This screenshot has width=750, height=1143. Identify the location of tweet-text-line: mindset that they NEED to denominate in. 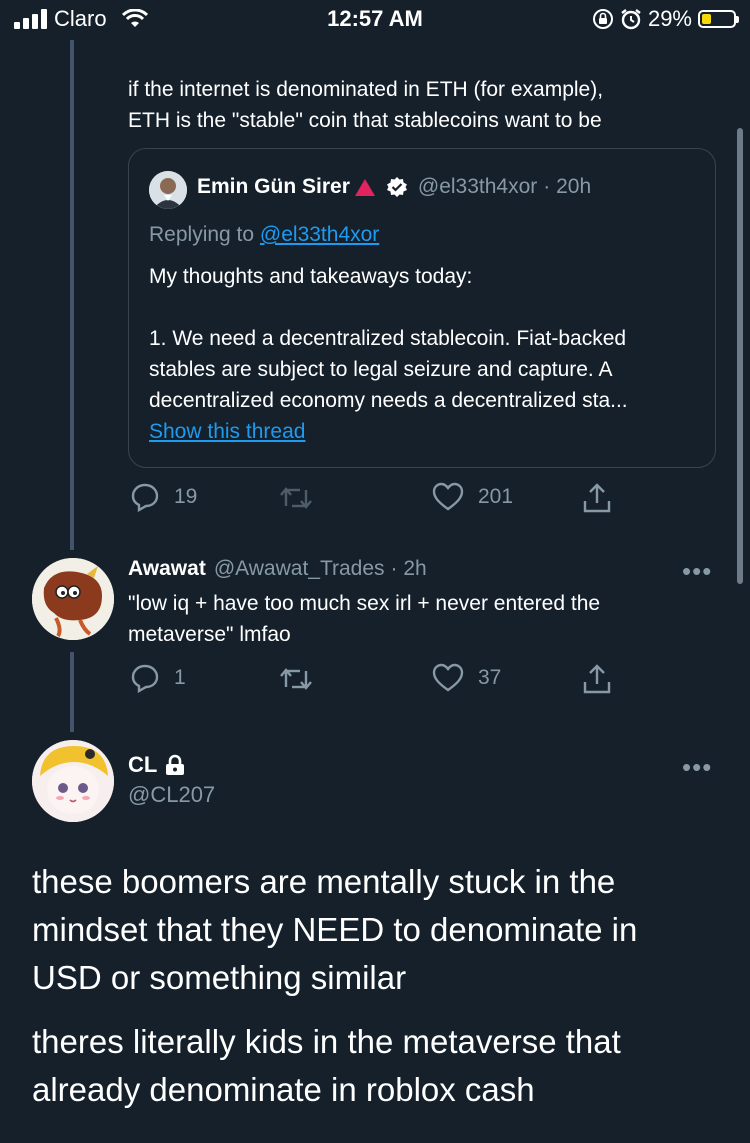
(335, 929).